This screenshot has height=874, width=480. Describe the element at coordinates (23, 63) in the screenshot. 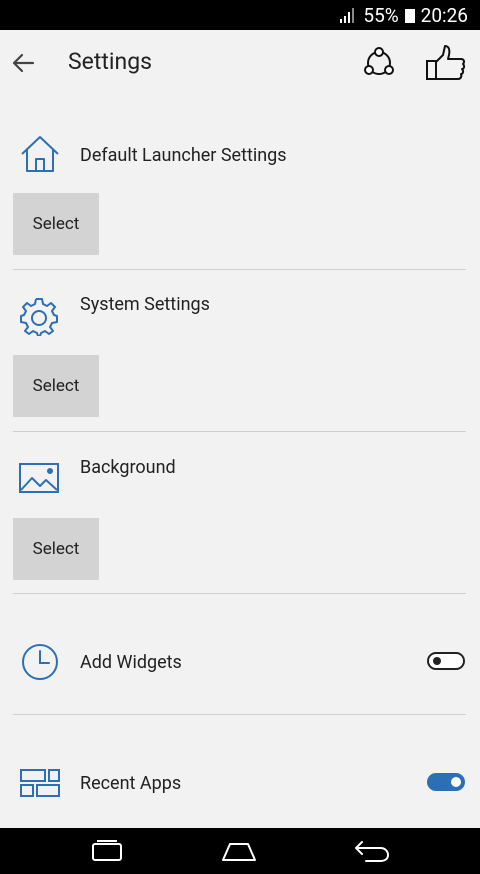

I see `back-arrow-icon` at that location.